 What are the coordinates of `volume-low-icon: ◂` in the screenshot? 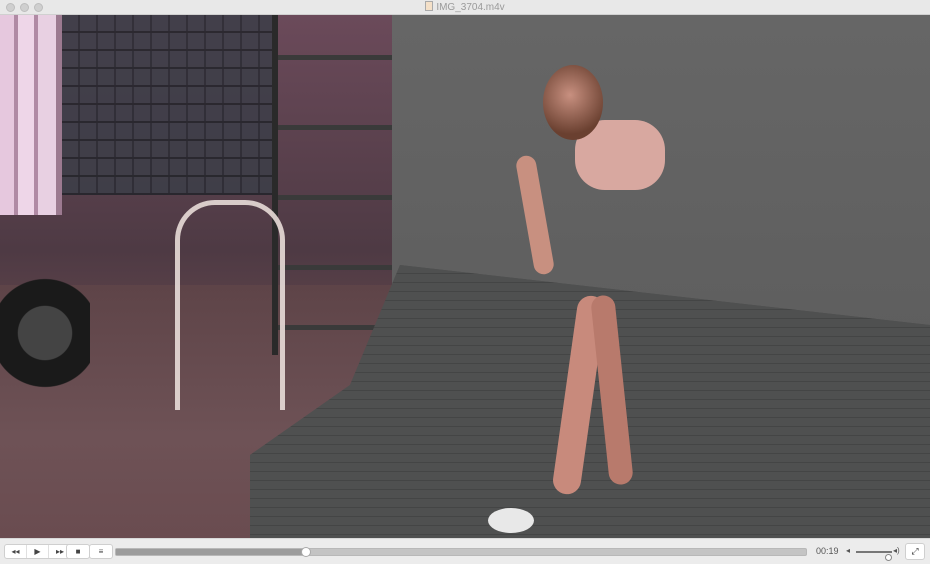 It's located at (848, 550).